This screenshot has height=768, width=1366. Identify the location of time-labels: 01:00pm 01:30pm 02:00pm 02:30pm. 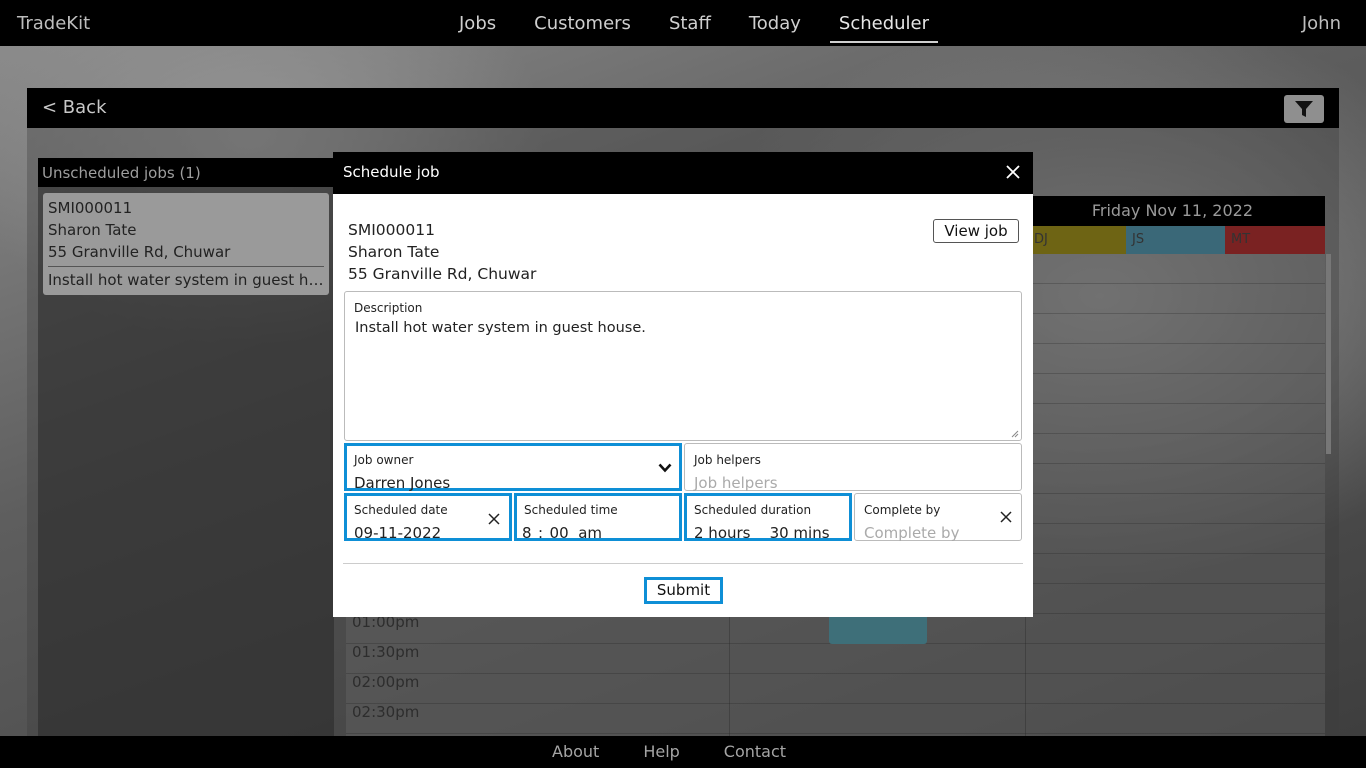
(385, 673).